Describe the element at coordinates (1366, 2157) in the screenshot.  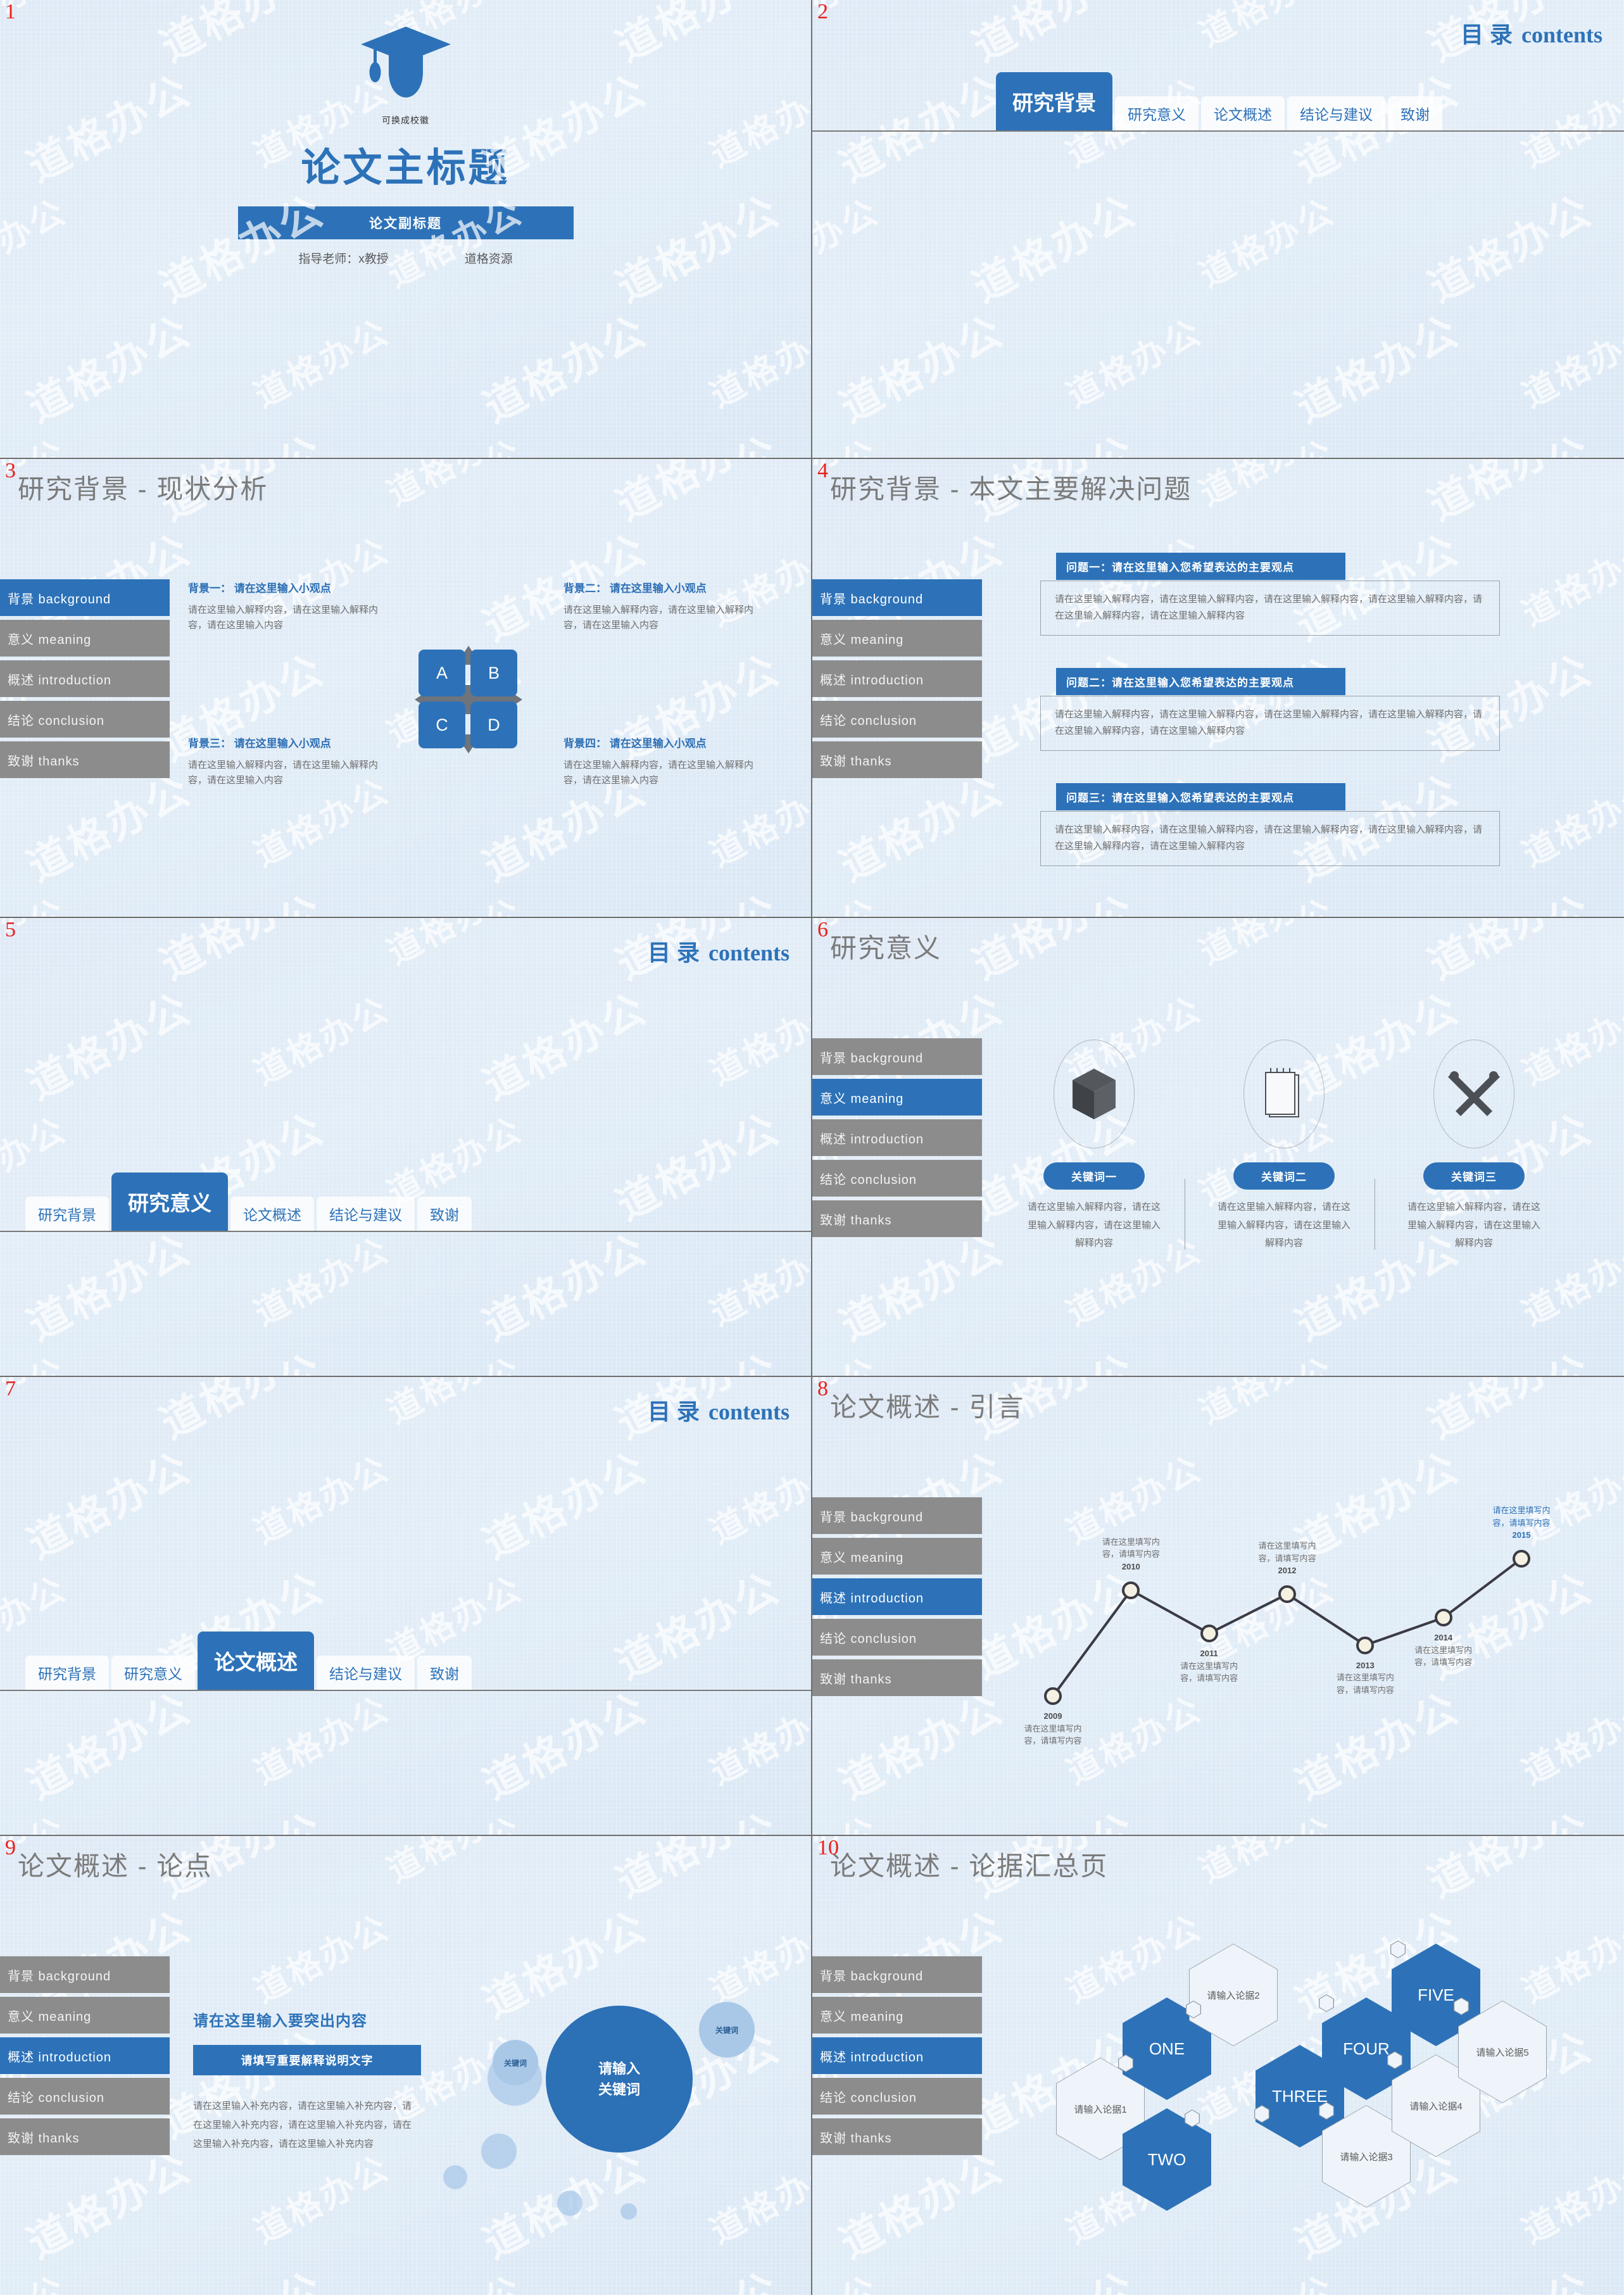
I see `hex-label: 请输入论据3` at that location.